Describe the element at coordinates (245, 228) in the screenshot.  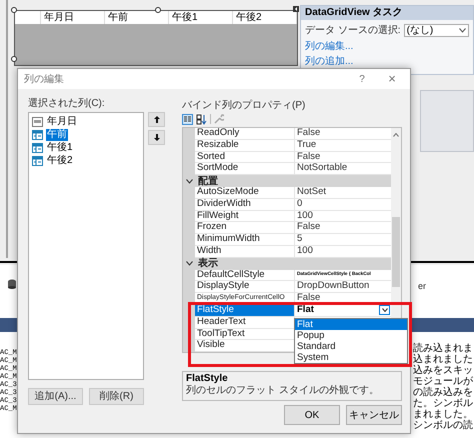
I see `property-name: Frozen` at that location.